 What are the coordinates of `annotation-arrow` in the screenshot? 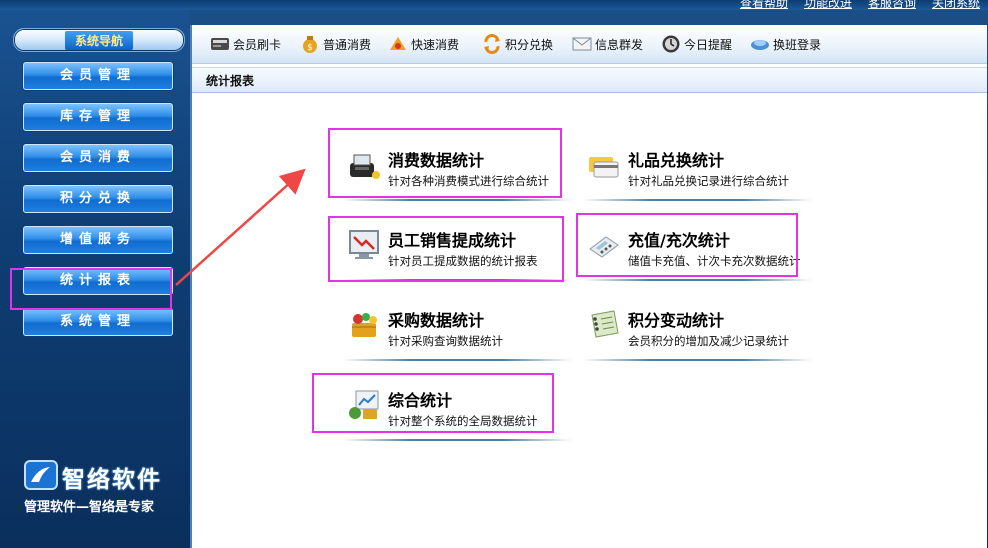 It's located at (240, 227).